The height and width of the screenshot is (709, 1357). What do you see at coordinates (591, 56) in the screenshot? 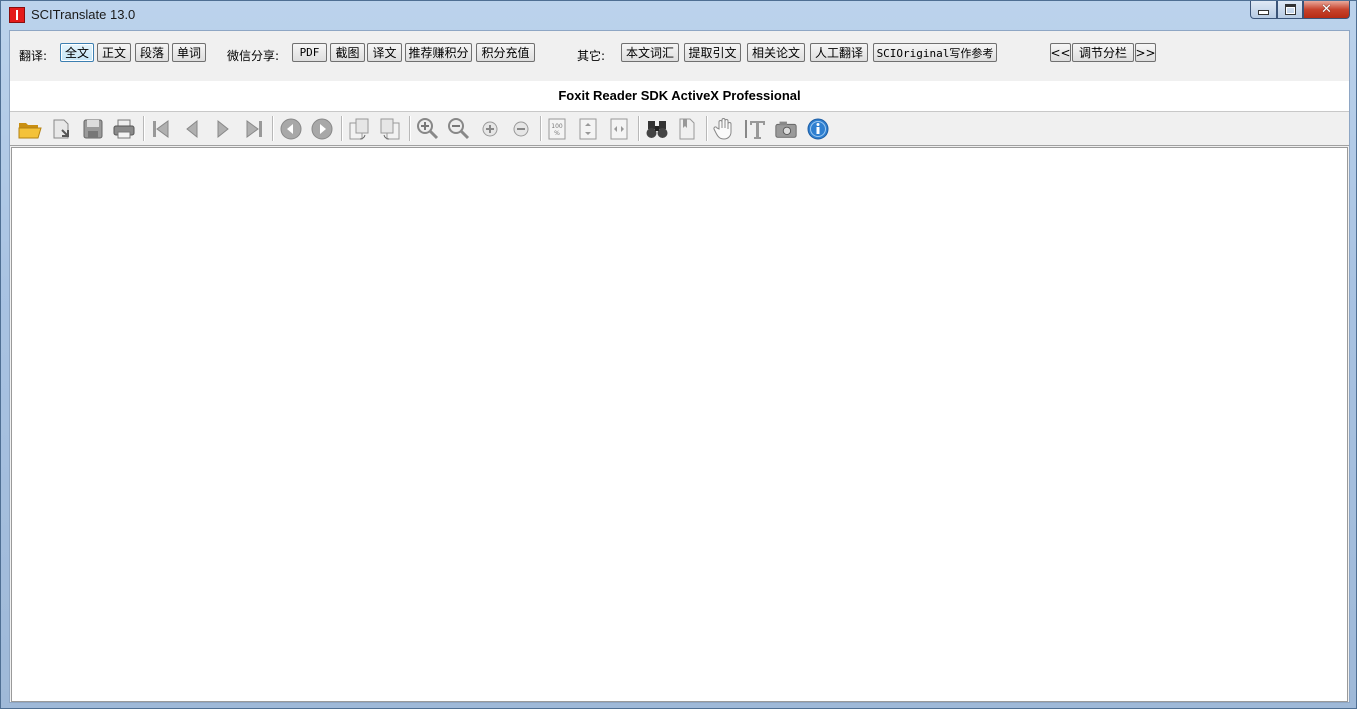
I see `other-label: 其它:` at bounding box center [591, 56].